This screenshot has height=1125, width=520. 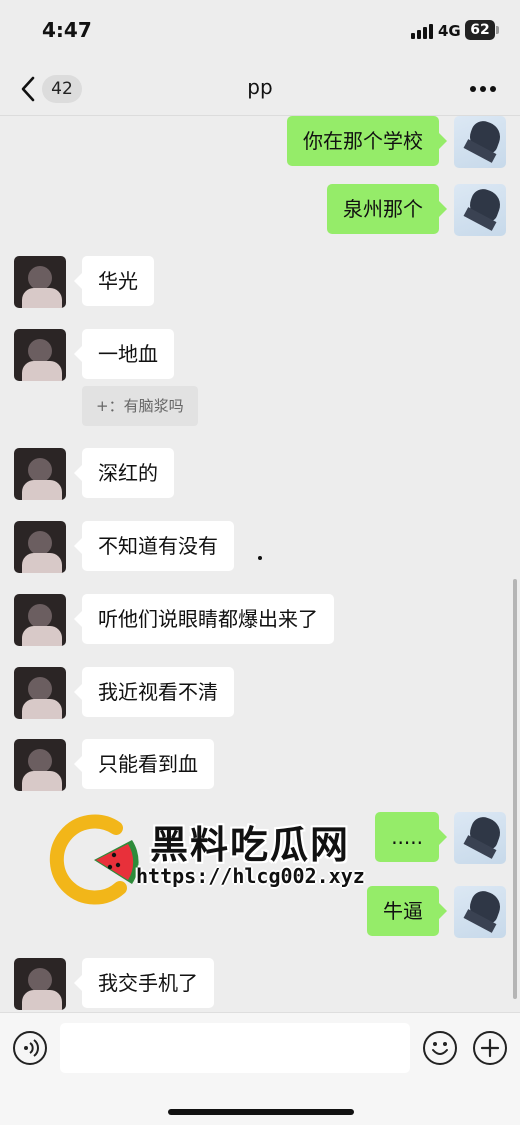 What do you see at coordinates (490, 1048) in the screenshot?
I see `plus-icon` at bounding box center [490, 1048].